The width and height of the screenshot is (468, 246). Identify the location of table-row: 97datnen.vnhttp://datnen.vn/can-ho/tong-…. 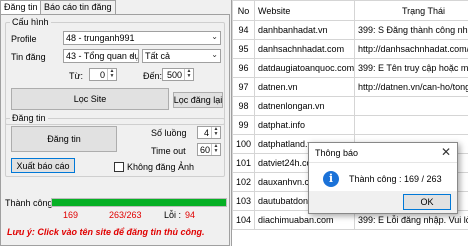
(350, 87).